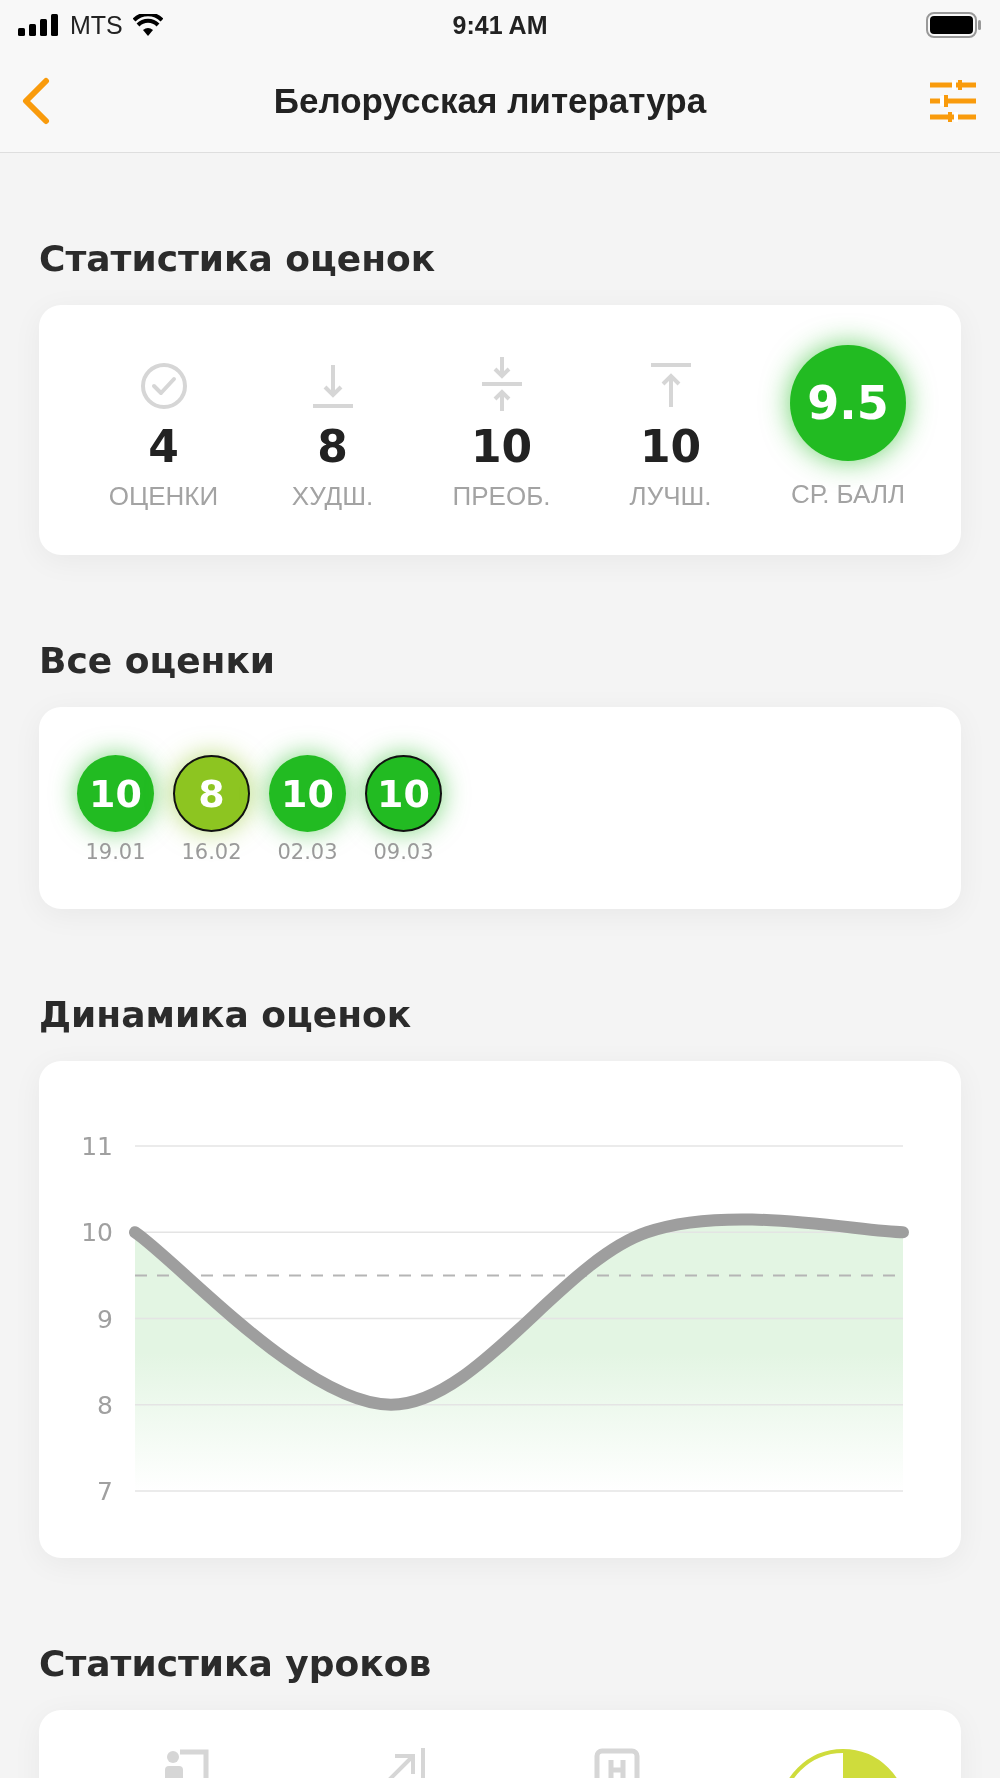  Describe the element at coordinates (211, 793) in the screenshot. I see `grade-badge: 8` at that location.